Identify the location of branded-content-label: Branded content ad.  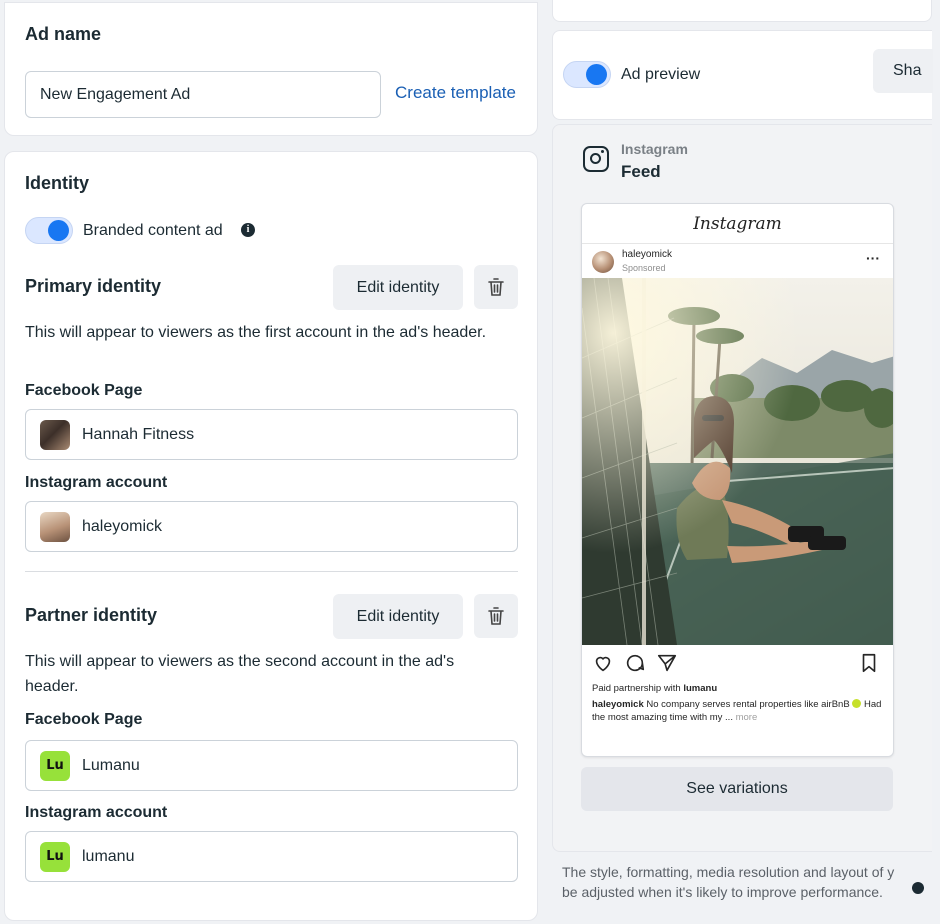
(153, 230).